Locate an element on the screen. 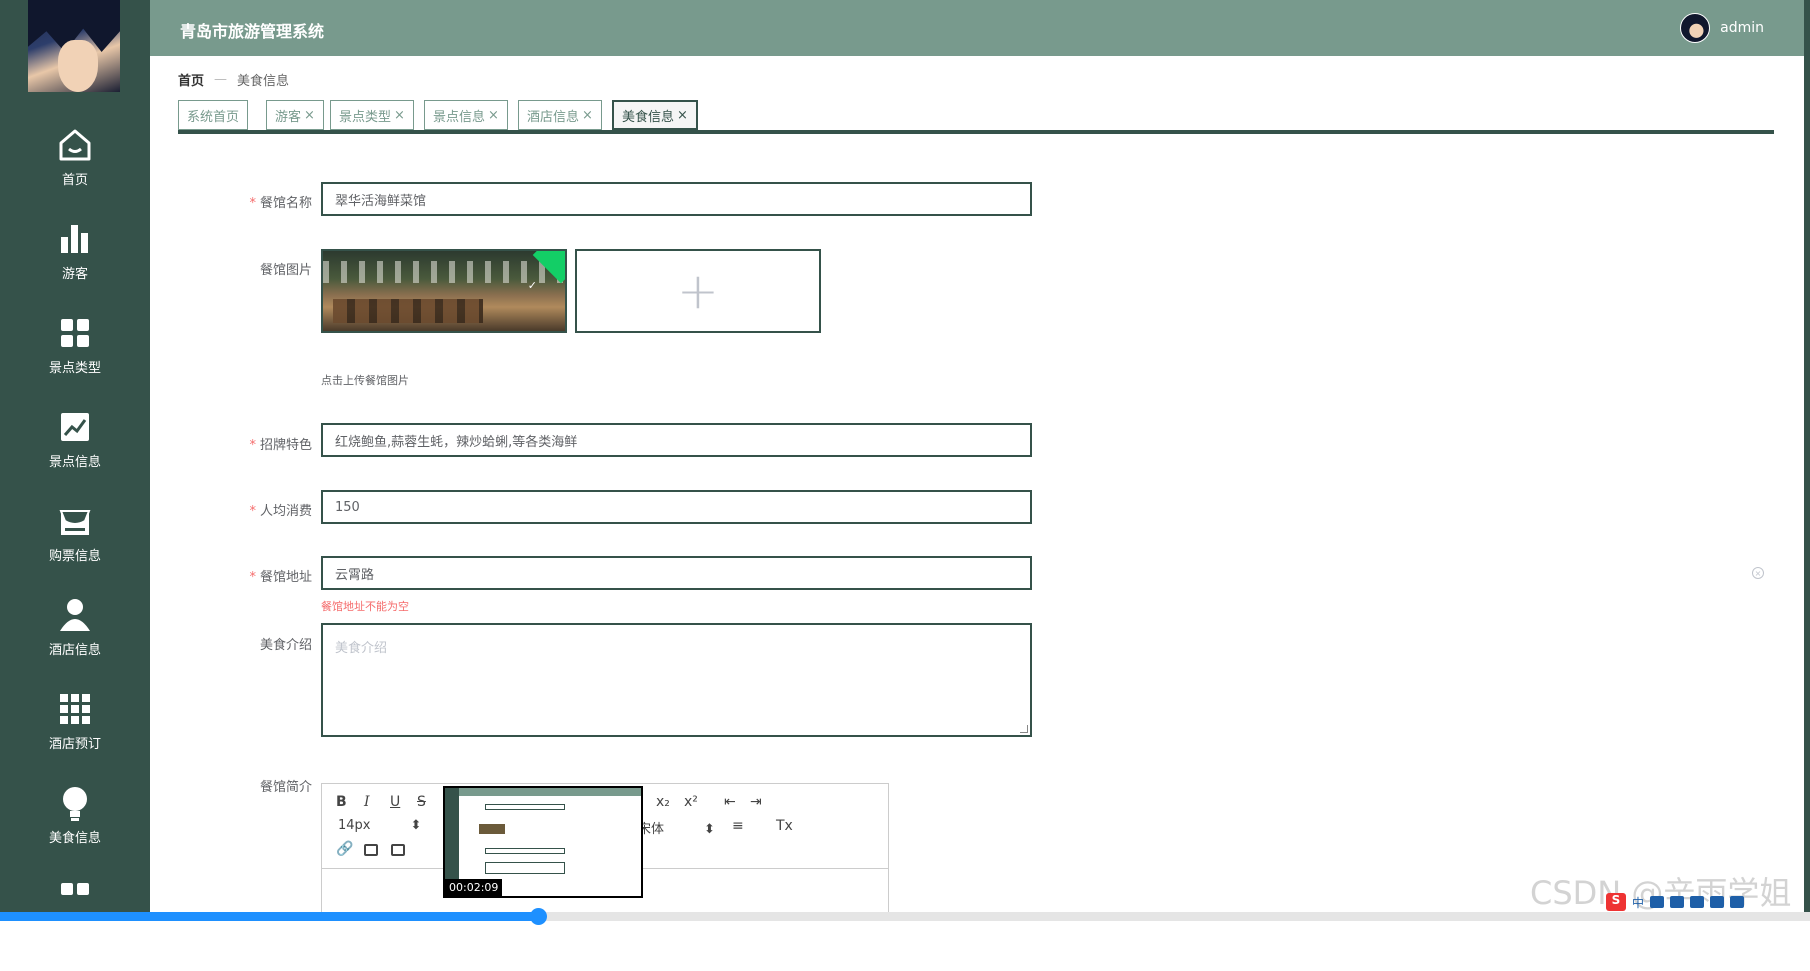 The image size is (1810, 971). avatar is located at coordinates (1695, 28).